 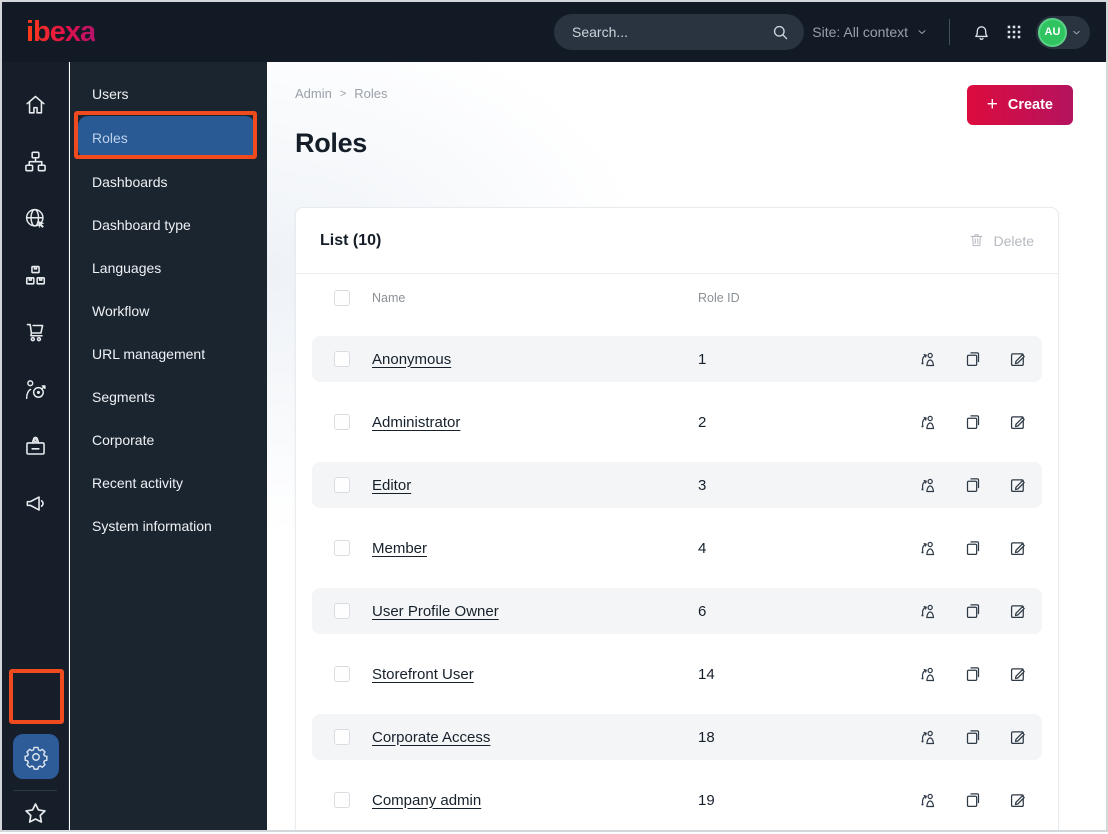 What do you see at coordinates (168, 525) in the screenshot?
I see `sidebar-item-system-information: System information` at bounding box center [168, 525].